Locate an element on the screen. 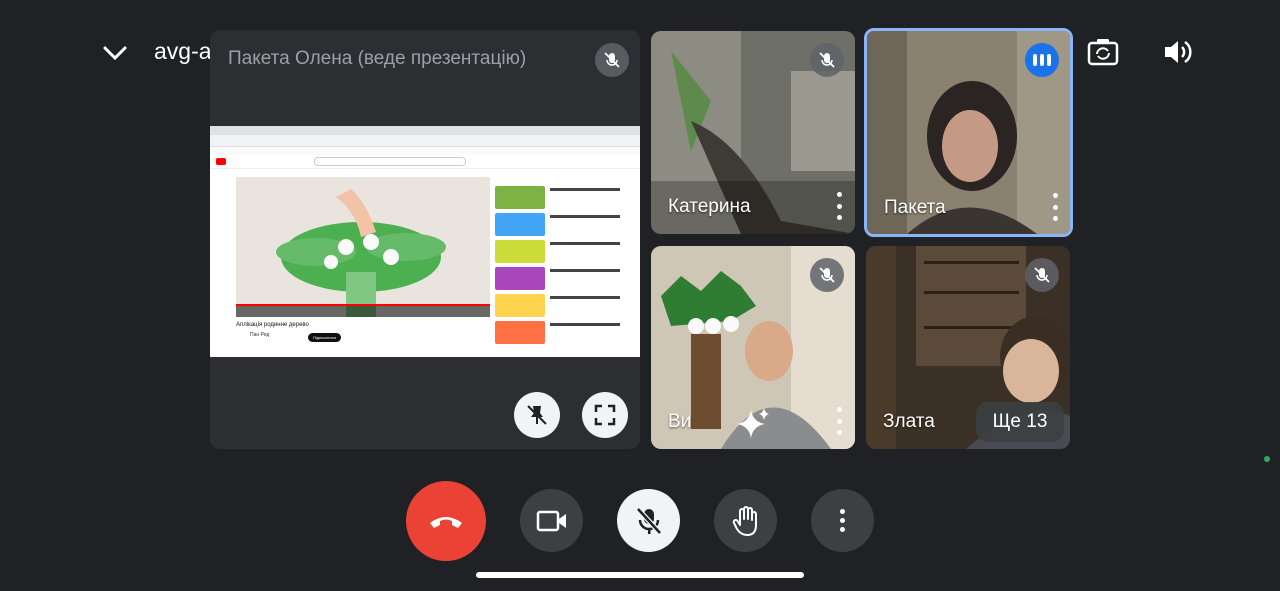  raise-hand-icon is located at coordinates (744, 520).